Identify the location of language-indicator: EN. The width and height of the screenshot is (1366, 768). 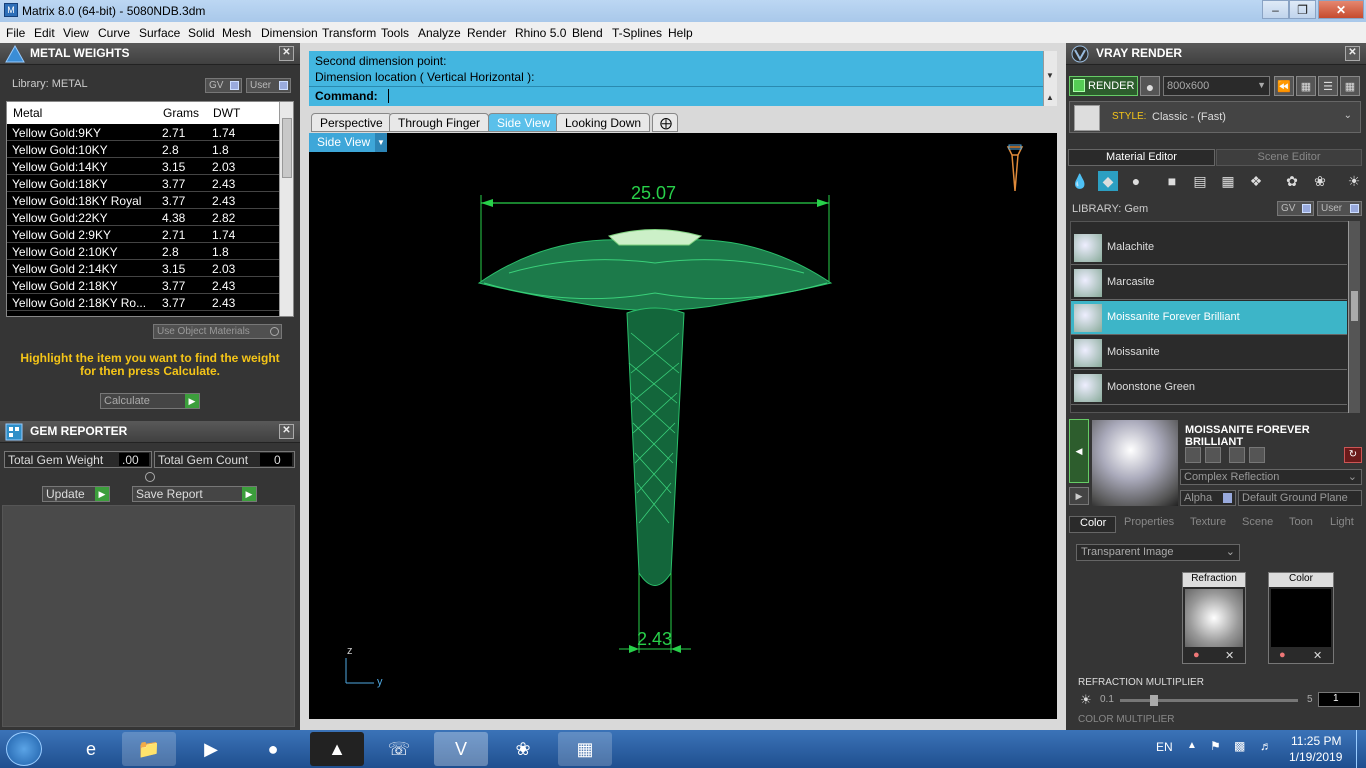
(1164, 747).